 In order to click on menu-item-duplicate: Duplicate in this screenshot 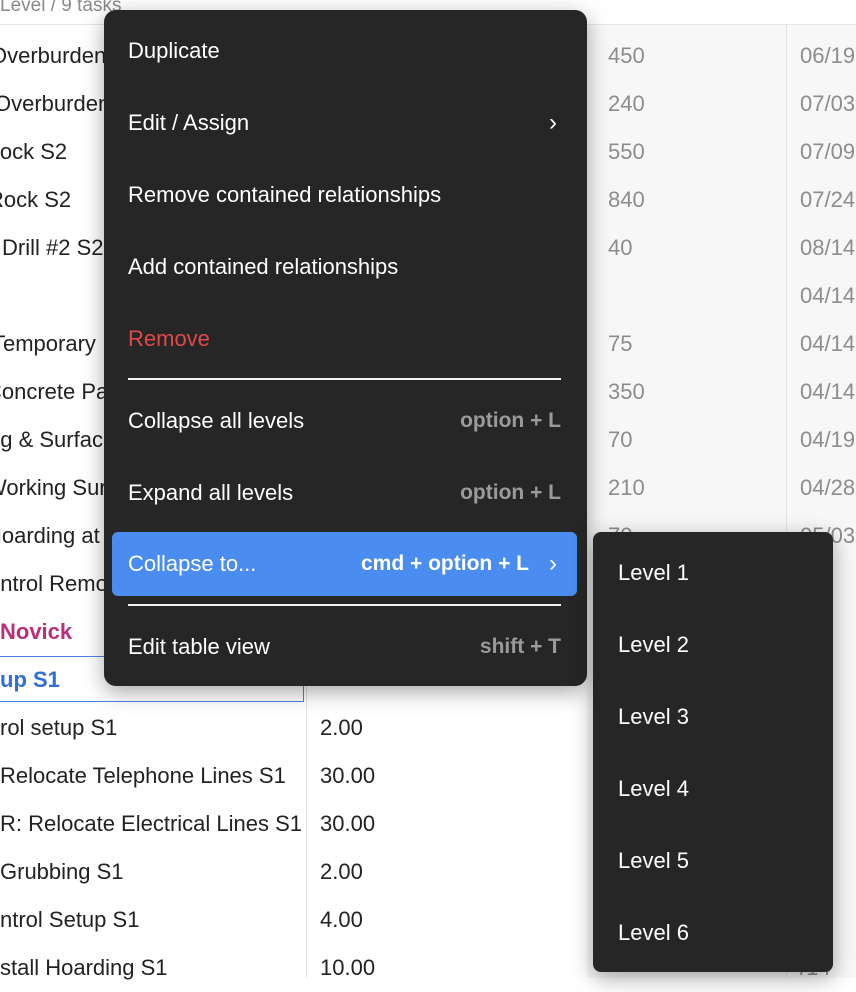, I will do `click(344, 51)`.